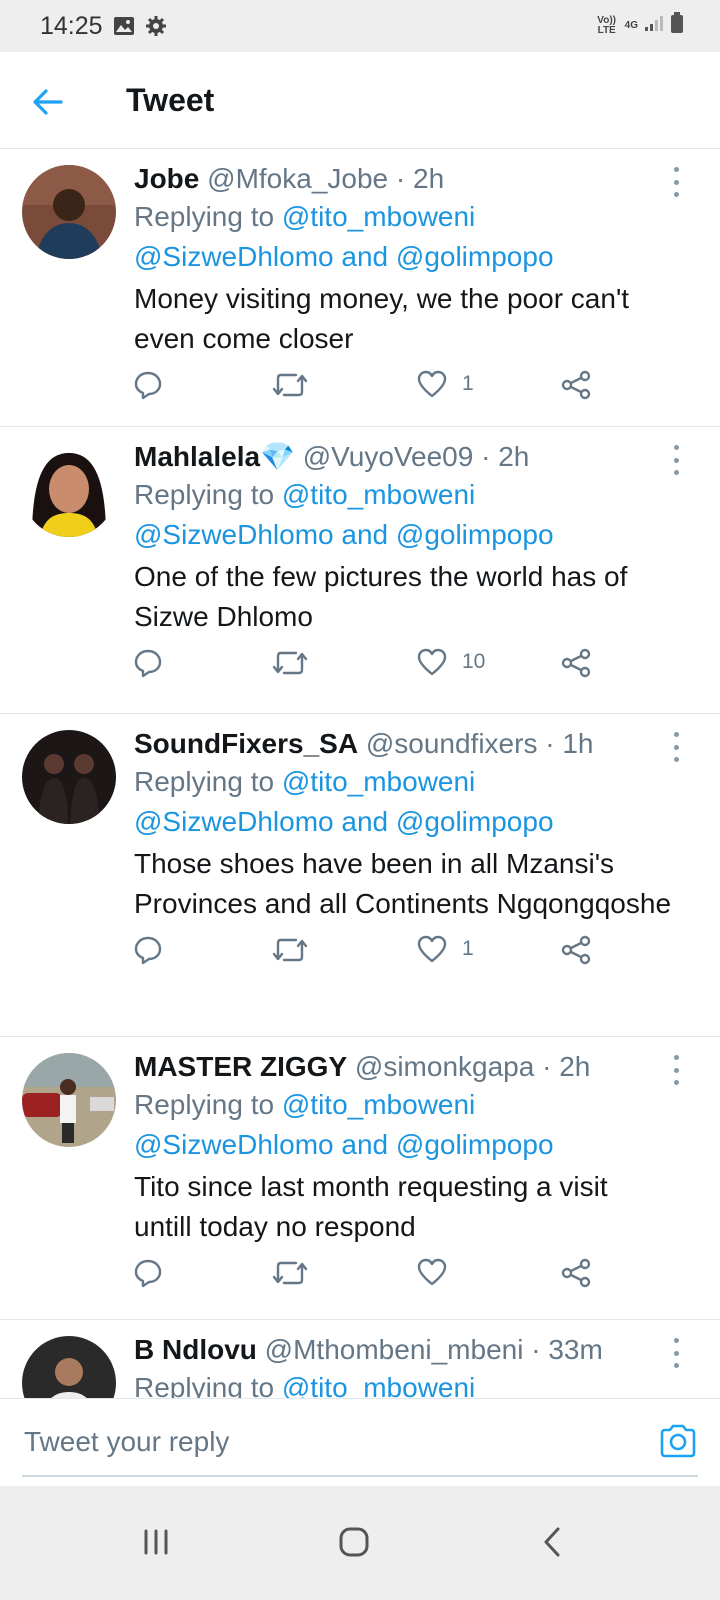 This screenshot has width=720, height=1600. I want to click on back-nav-button, so click(552, 1542).